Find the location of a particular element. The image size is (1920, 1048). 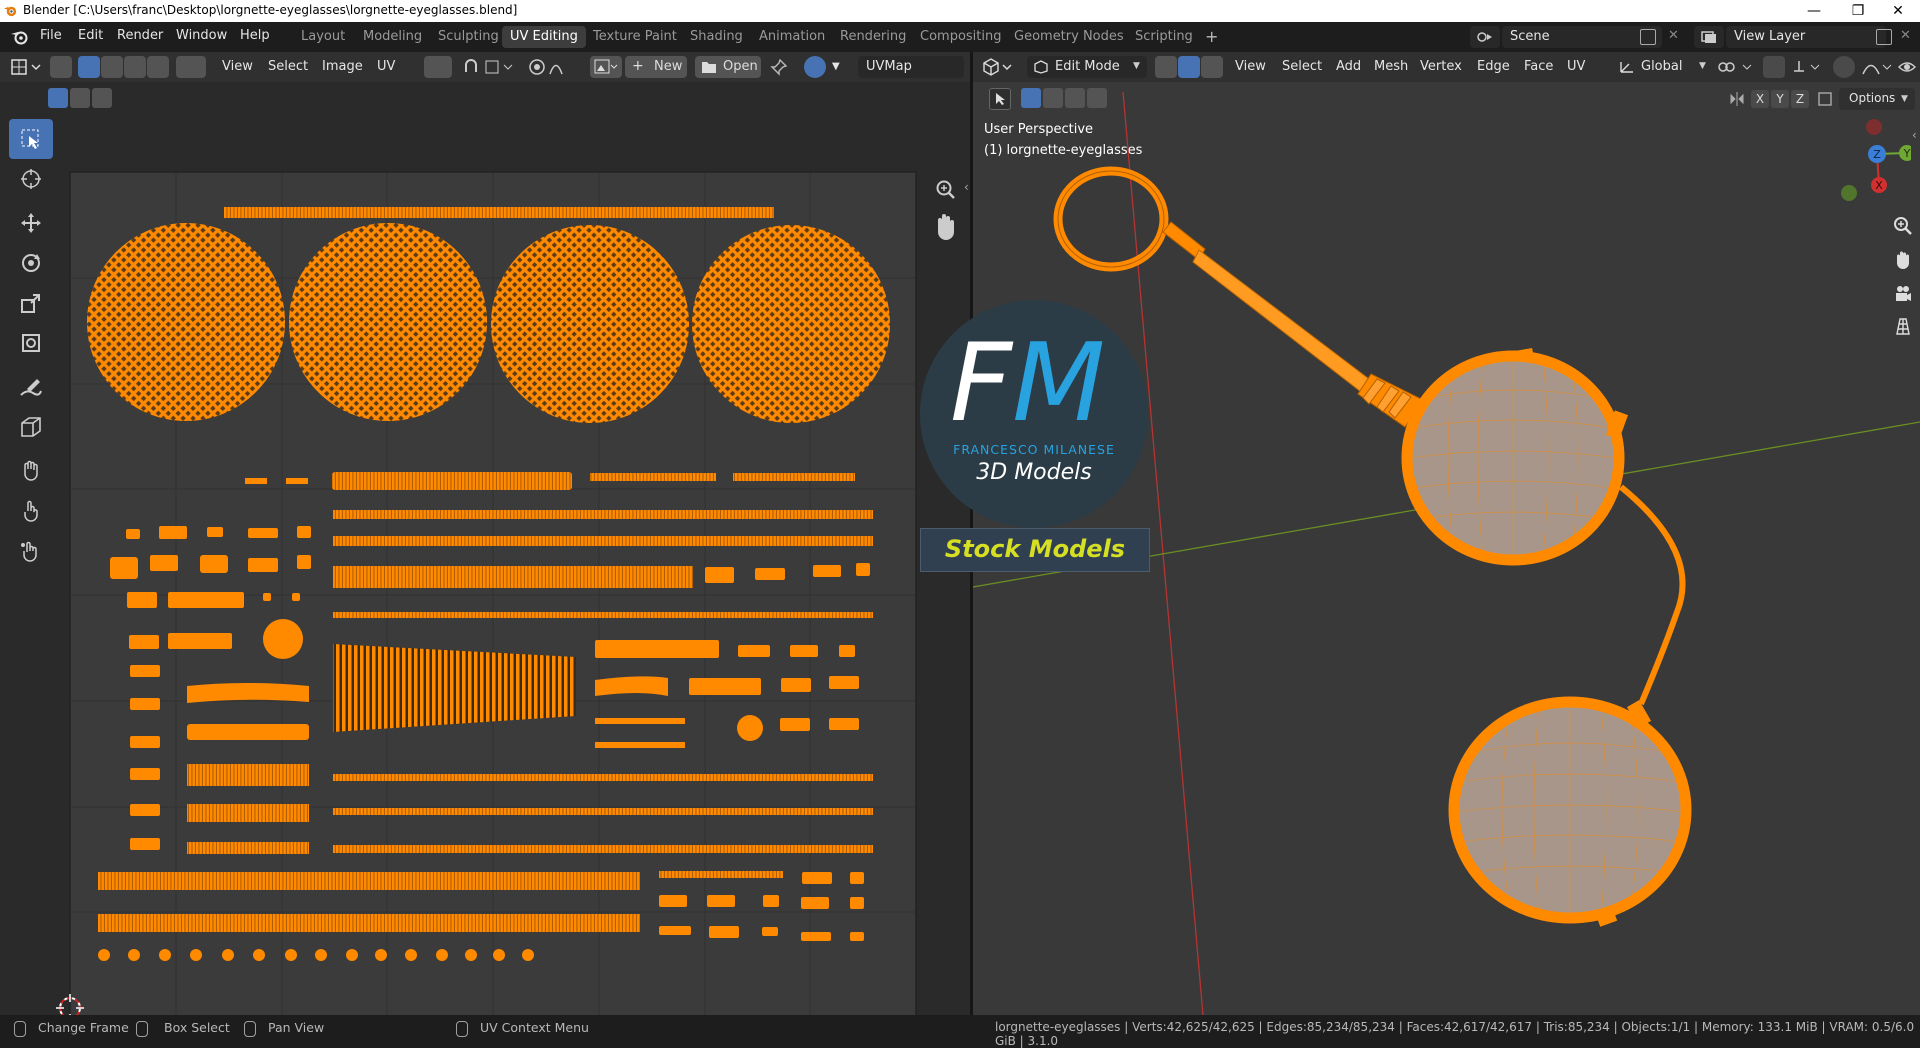

watermark-tagline: 3D Models is located at coordinates (1034, 472).